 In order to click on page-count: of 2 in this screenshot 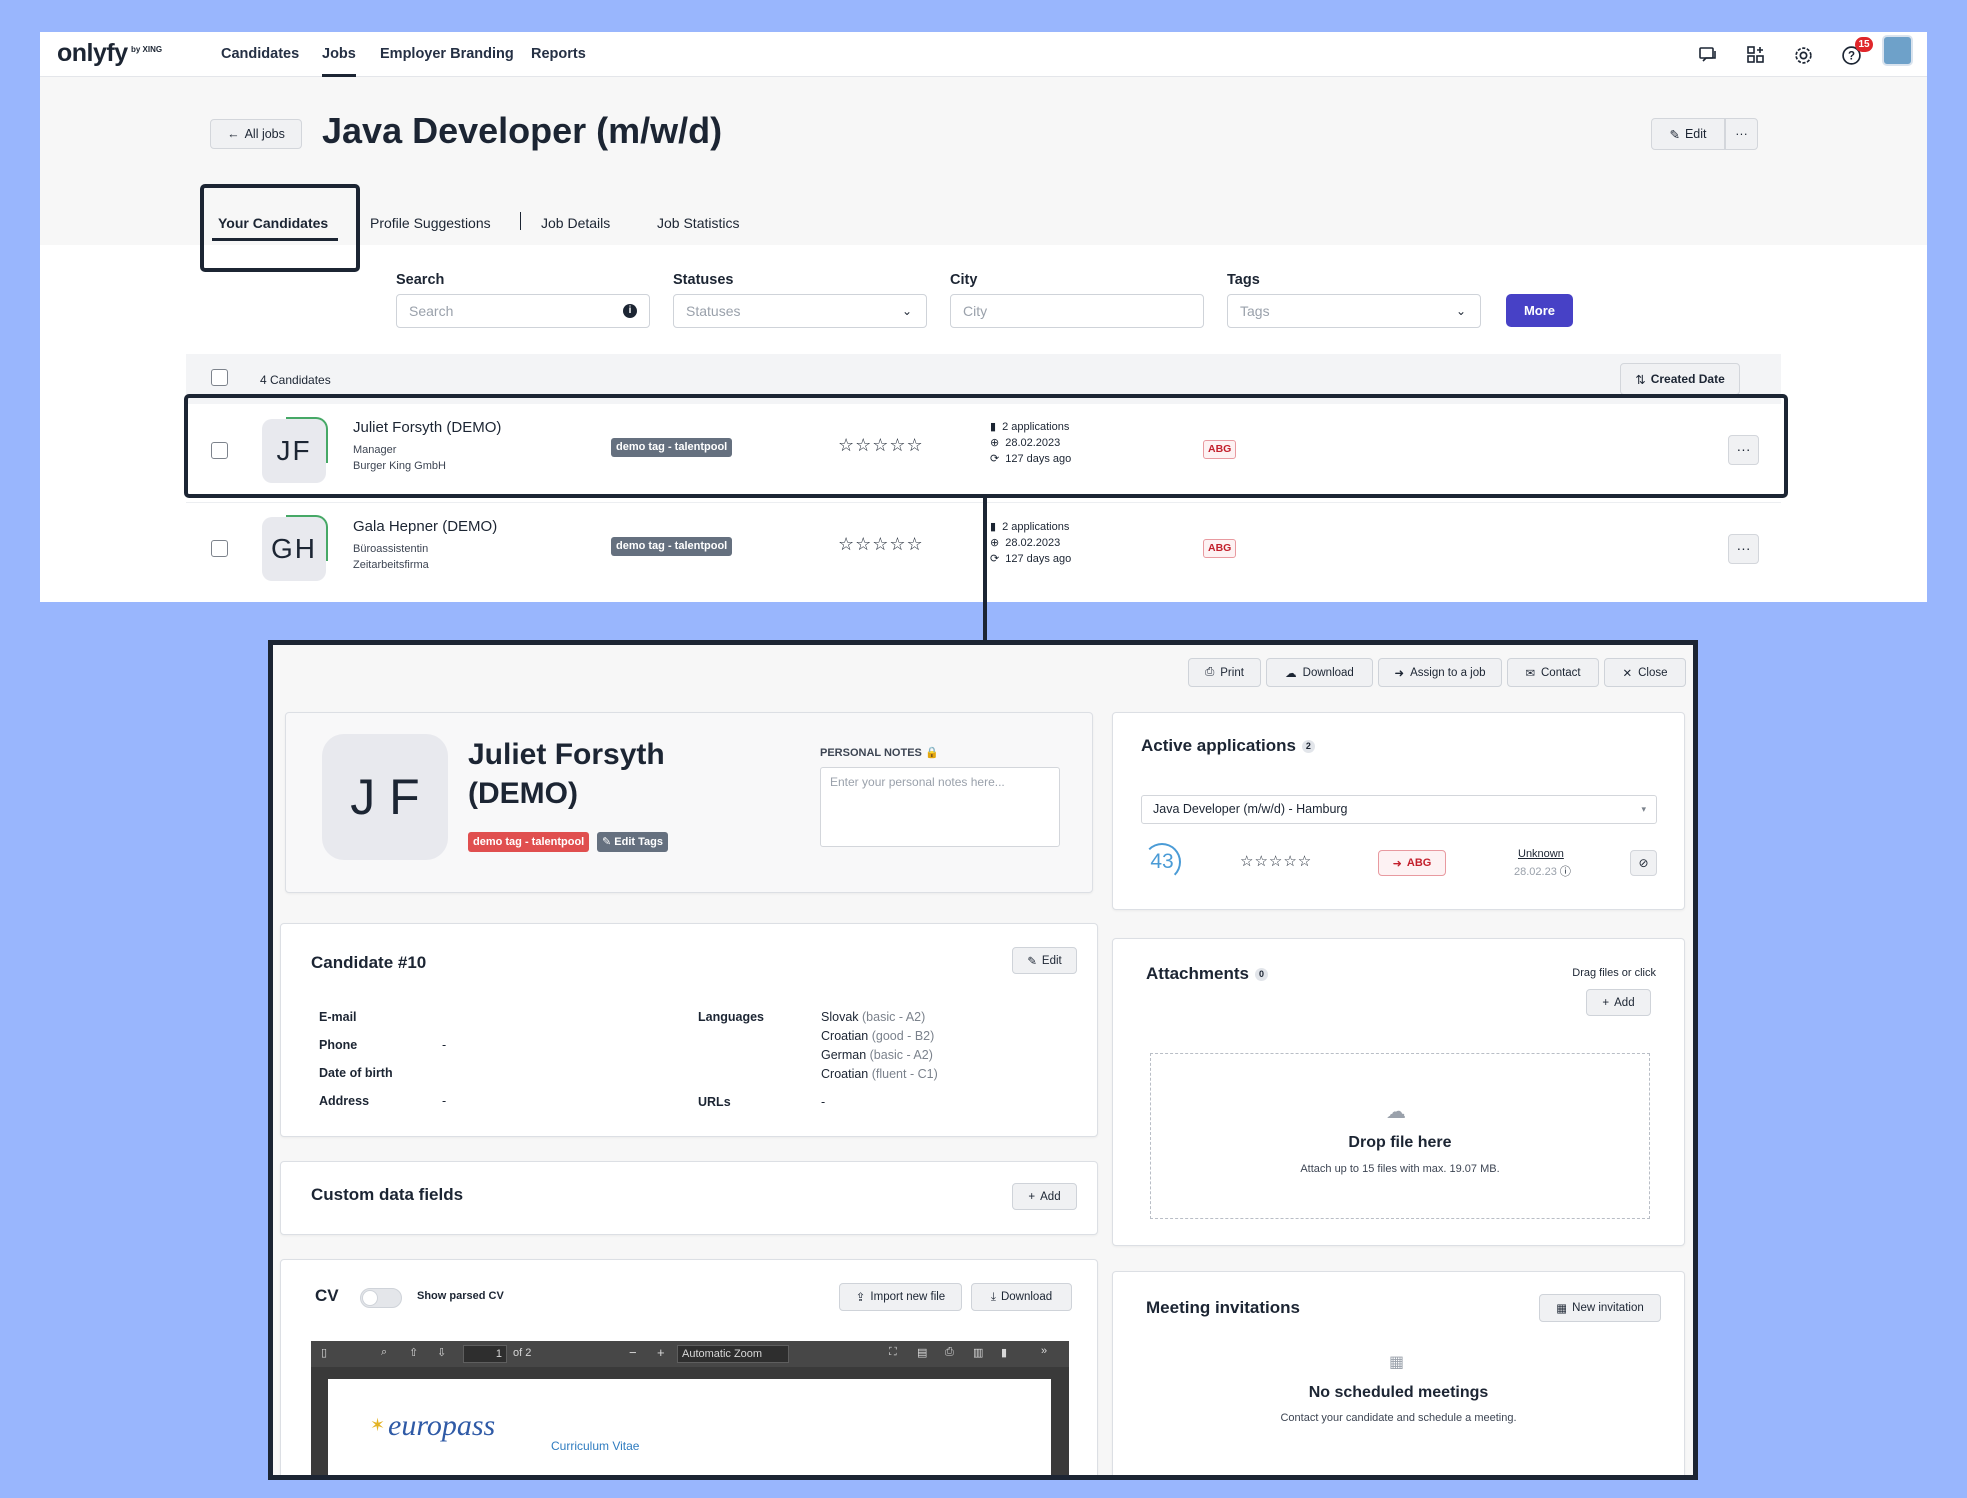, I will do `click(522, 1353)`.